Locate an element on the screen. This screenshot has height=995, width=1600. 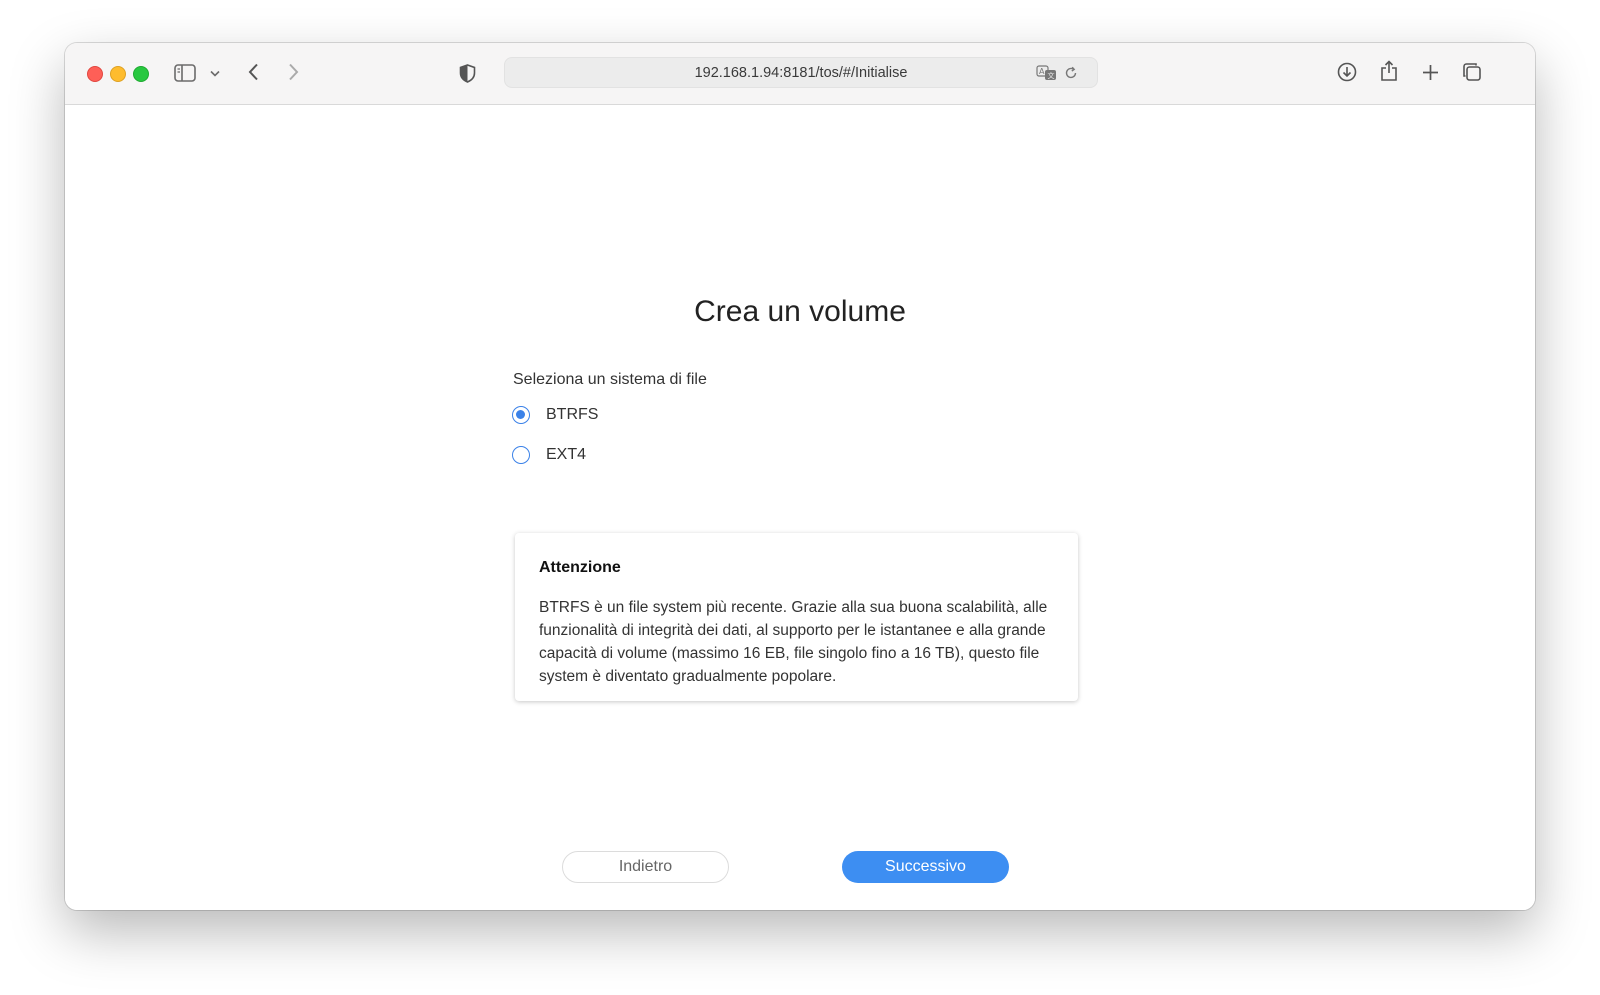
minimize-window-button is located at coordinates (118, 74).